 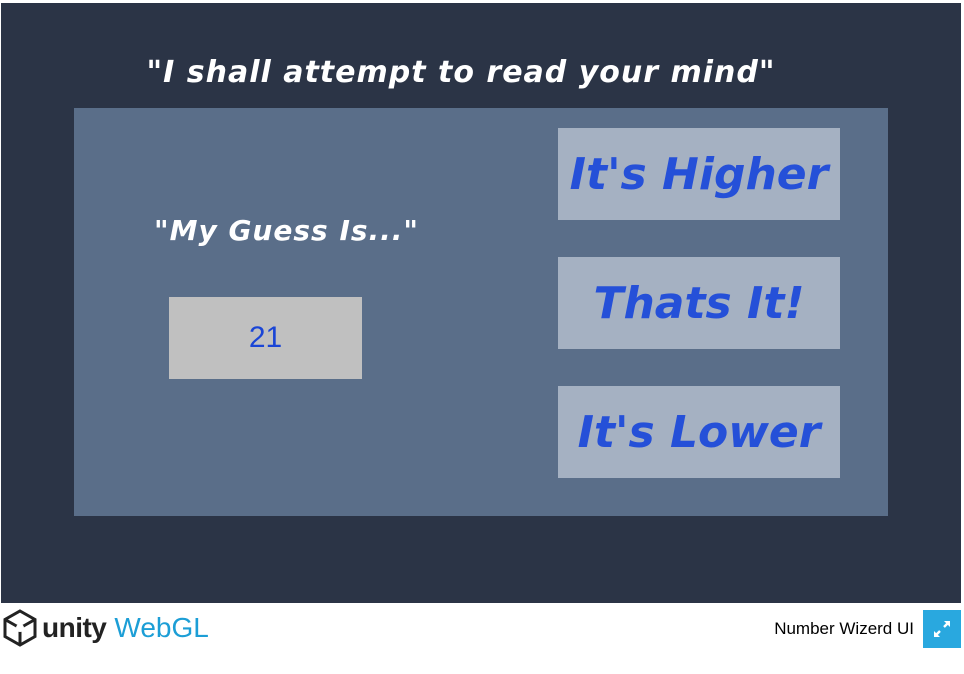 What do you see at coordinates (161, 627) in the screenshot?
I see `webgl-text: WebGL` at bounding box center [161, 627].